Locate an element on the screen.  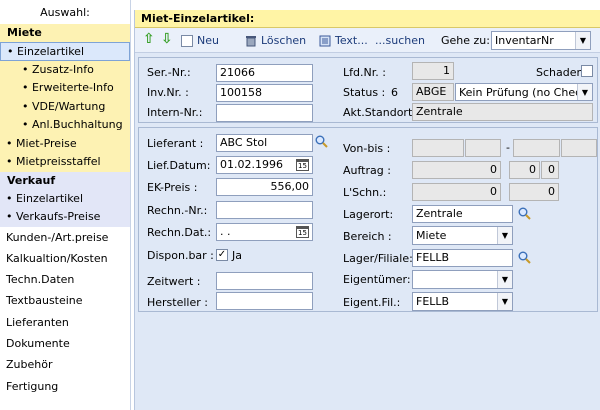
lagerort-field: Zentrale is located at coordinates (462, 214).